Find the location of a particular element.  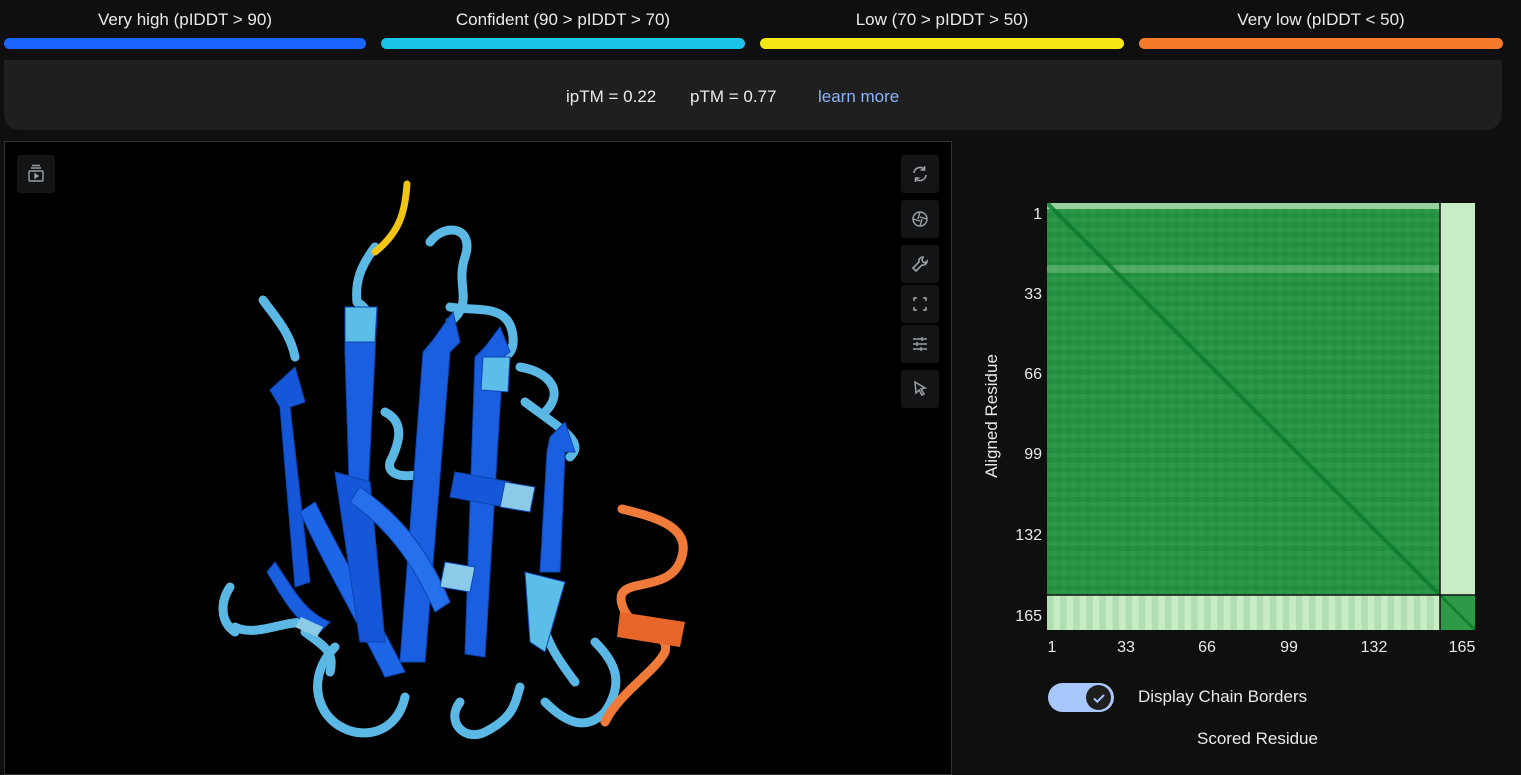

legend-very-high: Very high (pIDDT > 90) is located at coordinates (185, 28).